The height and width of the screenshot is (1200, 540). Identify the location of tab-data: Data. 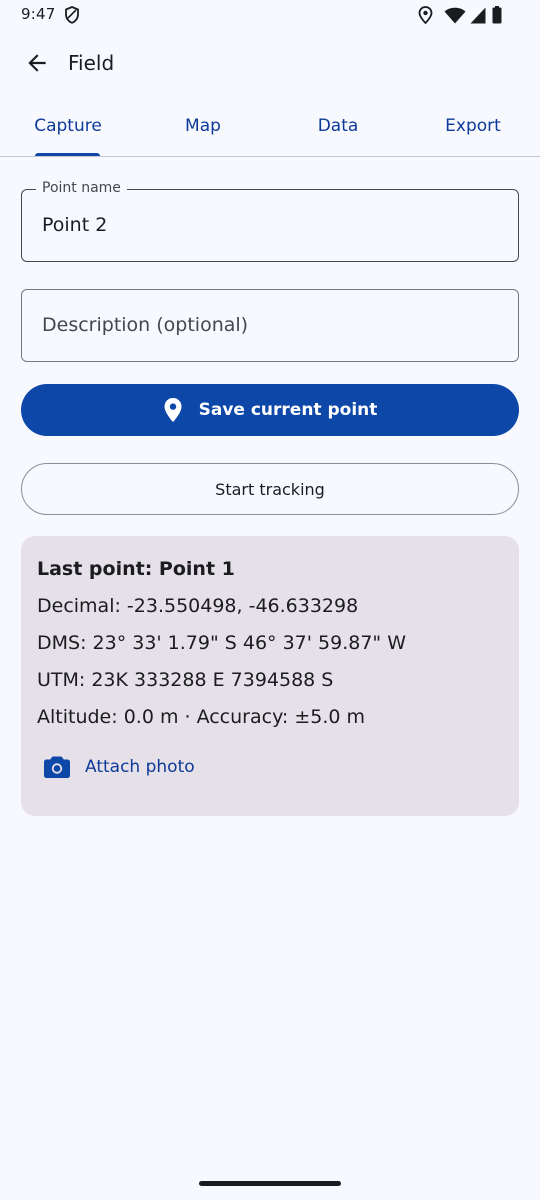
(338, 126).